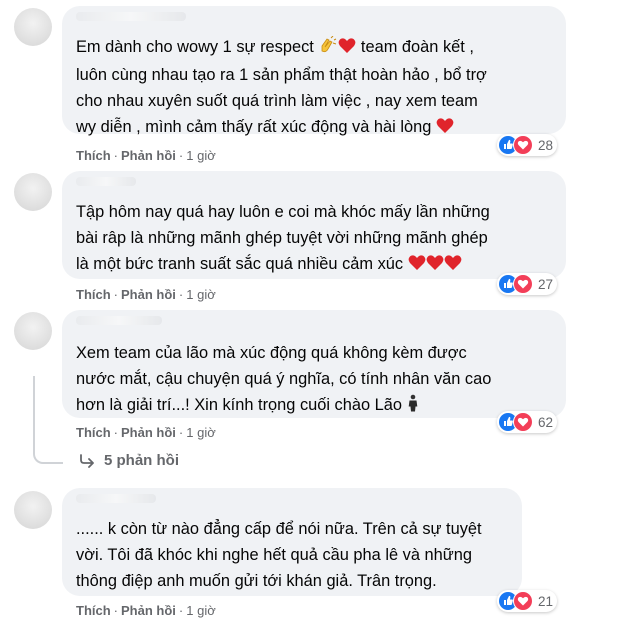 This screenshot has width=636, height=625. What do you see at coordinates (546, 145) in the screenshot?
I see `reaction-count: 28` at bounding box center [546, 145].